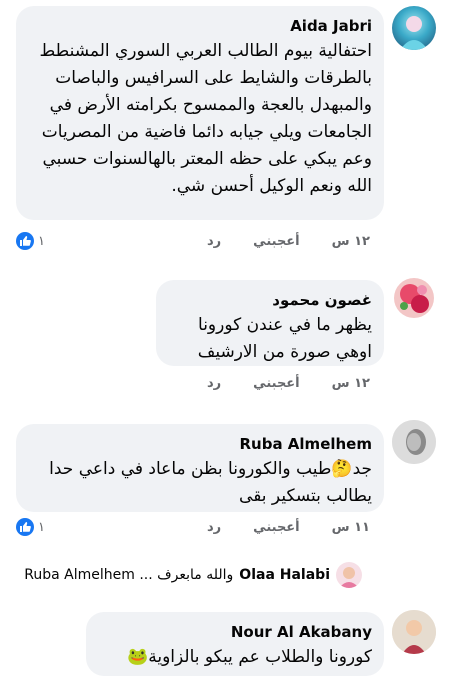 The image size is (450, 683). What do you see at coordinates (284, 575) in the screenshot?
I see `reply-author: Olaa Halabi` at bounding box center [284, 575].